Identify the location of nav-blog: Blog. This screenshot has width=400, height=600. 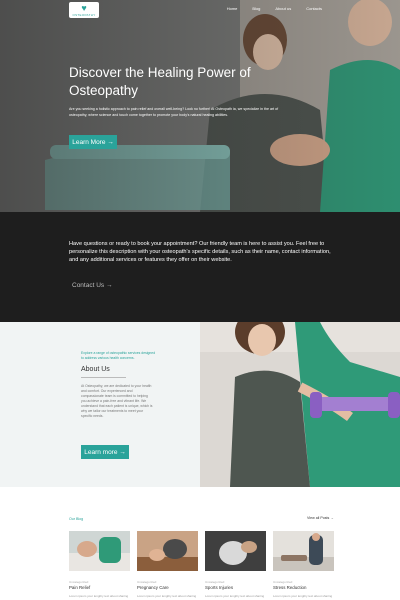
(256, 8).